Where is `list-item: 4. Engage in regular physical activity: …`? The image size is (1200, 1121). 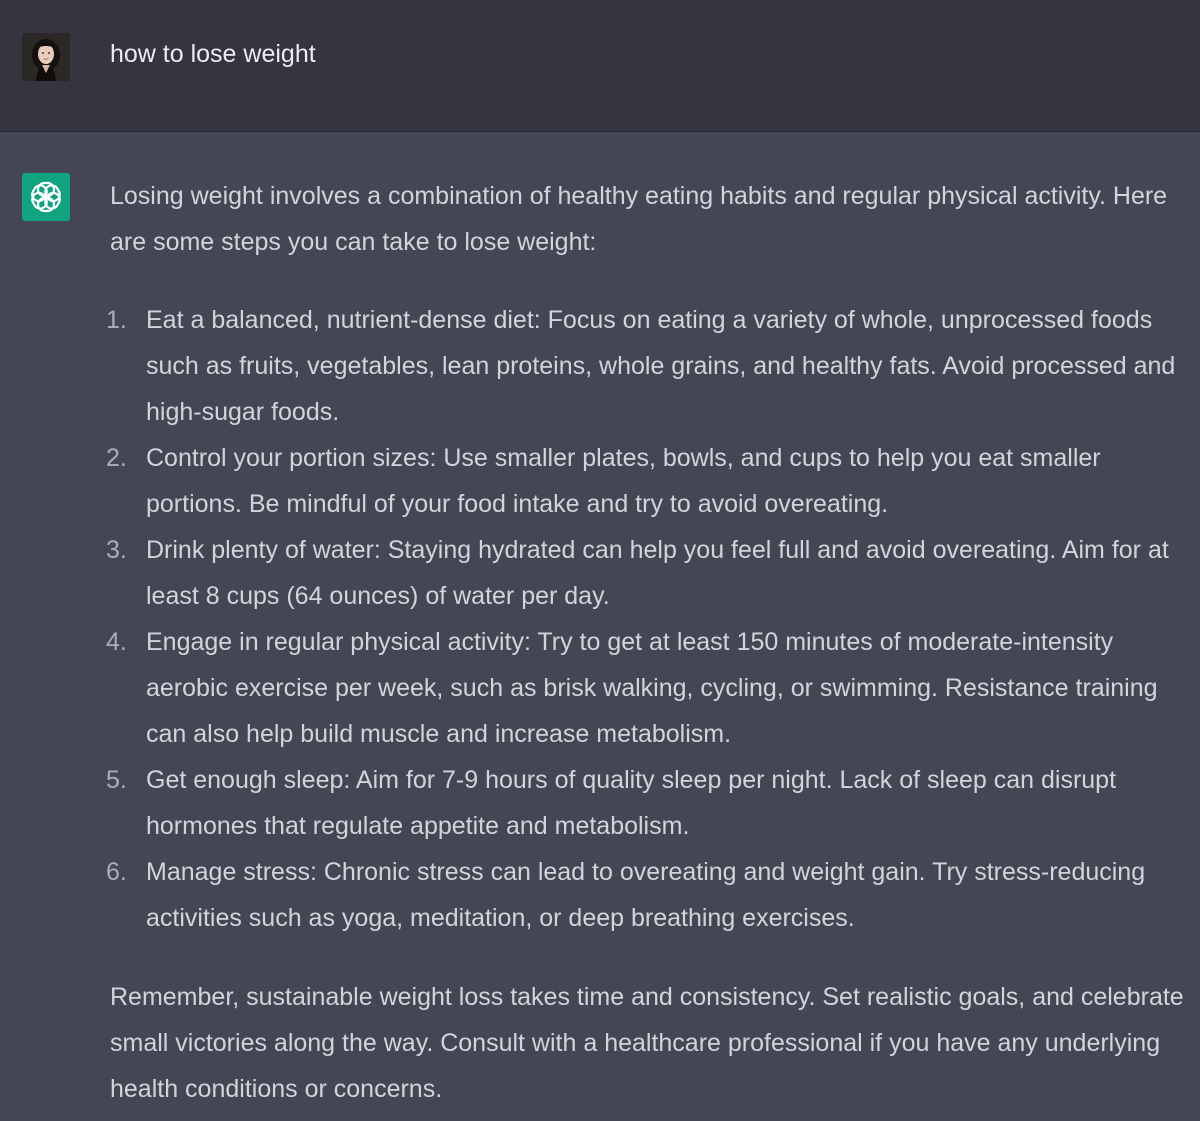
list-item: 4. Engage in regular physical activity: … is located at coordinates (647, 688).